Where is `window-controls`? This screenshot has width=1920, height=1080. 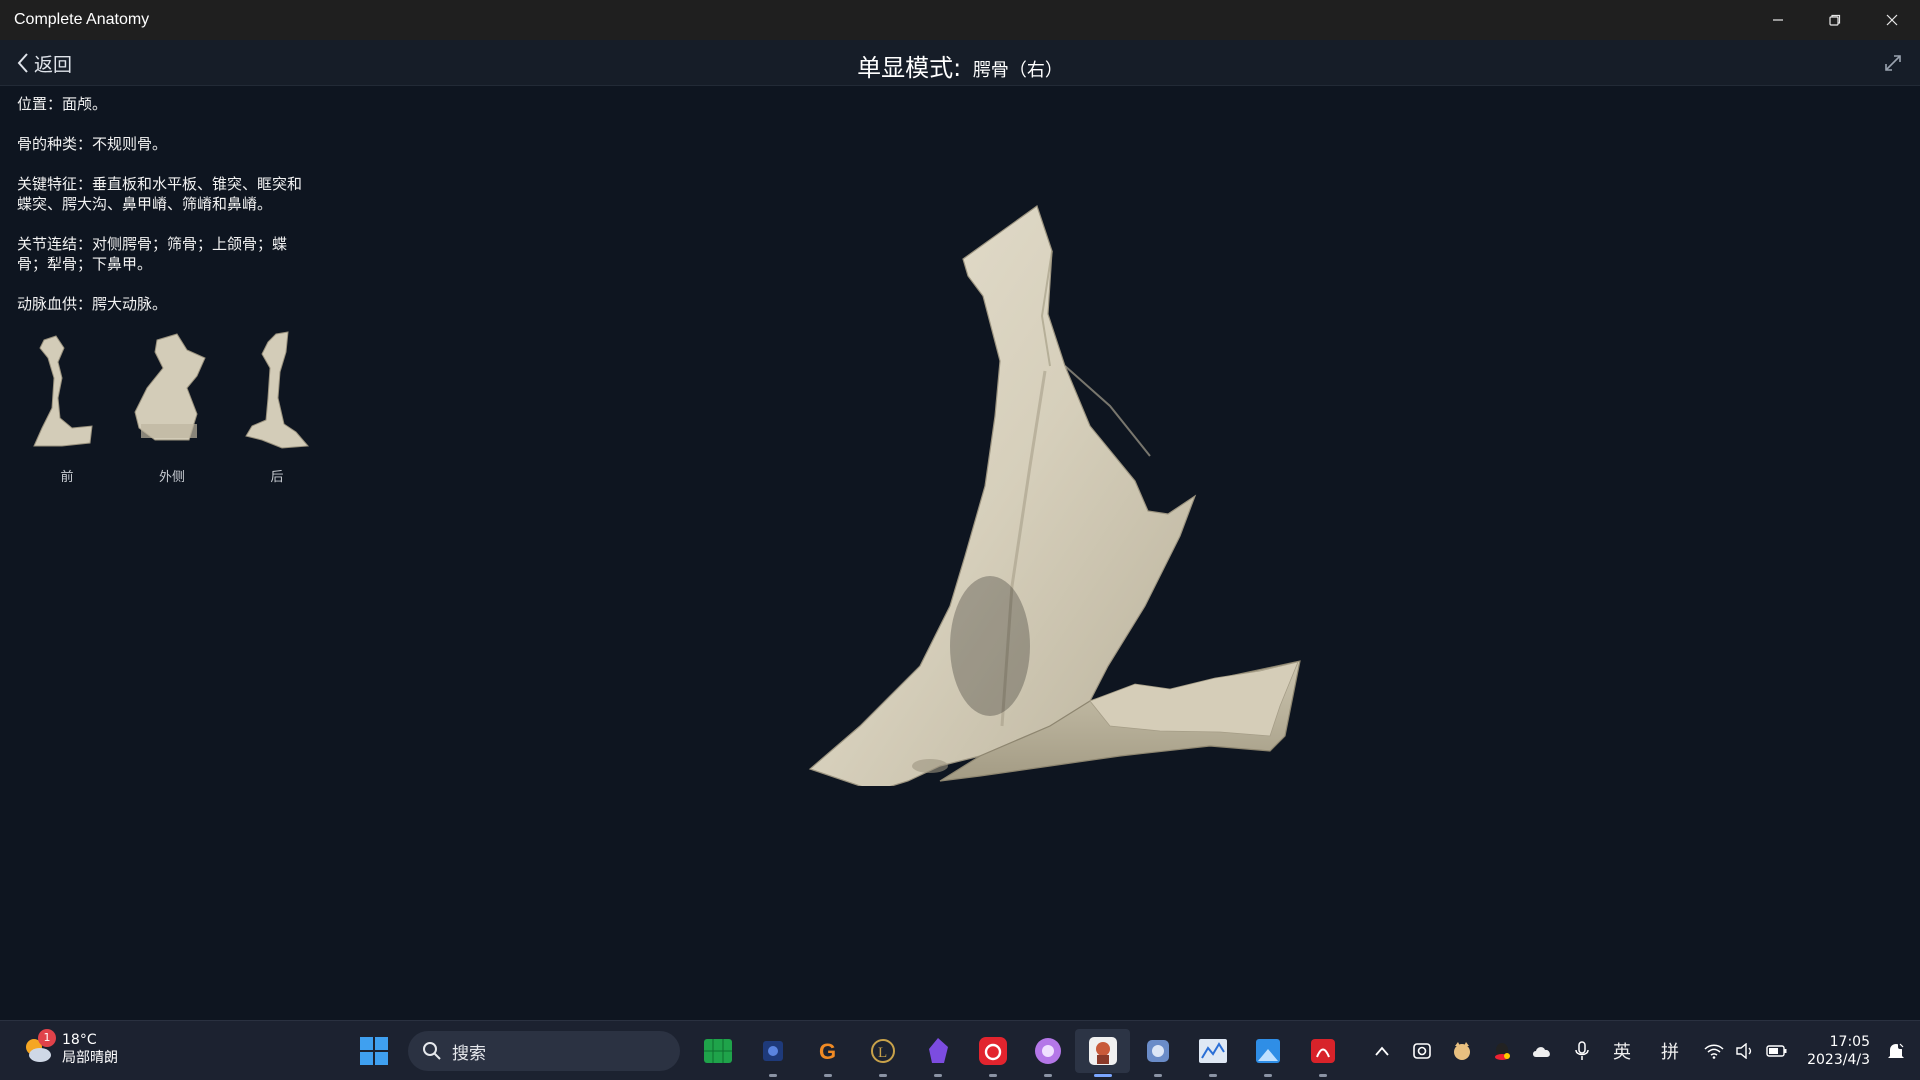
window-controls is located at coordinates (1834, 20).